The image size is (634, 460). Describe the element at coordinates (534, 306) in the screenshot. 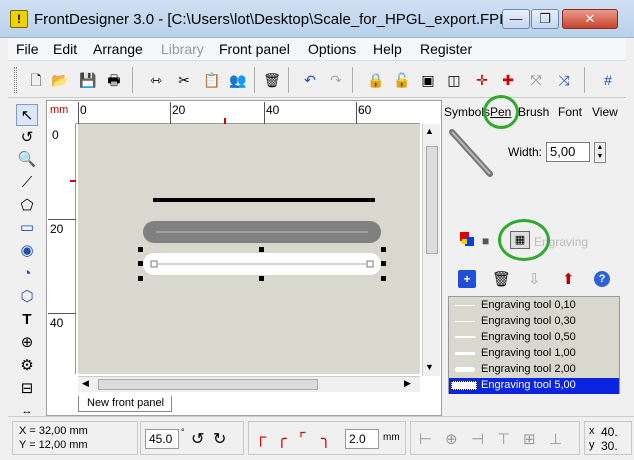

I see `list-item: Engraving tool 0,10` at that location.